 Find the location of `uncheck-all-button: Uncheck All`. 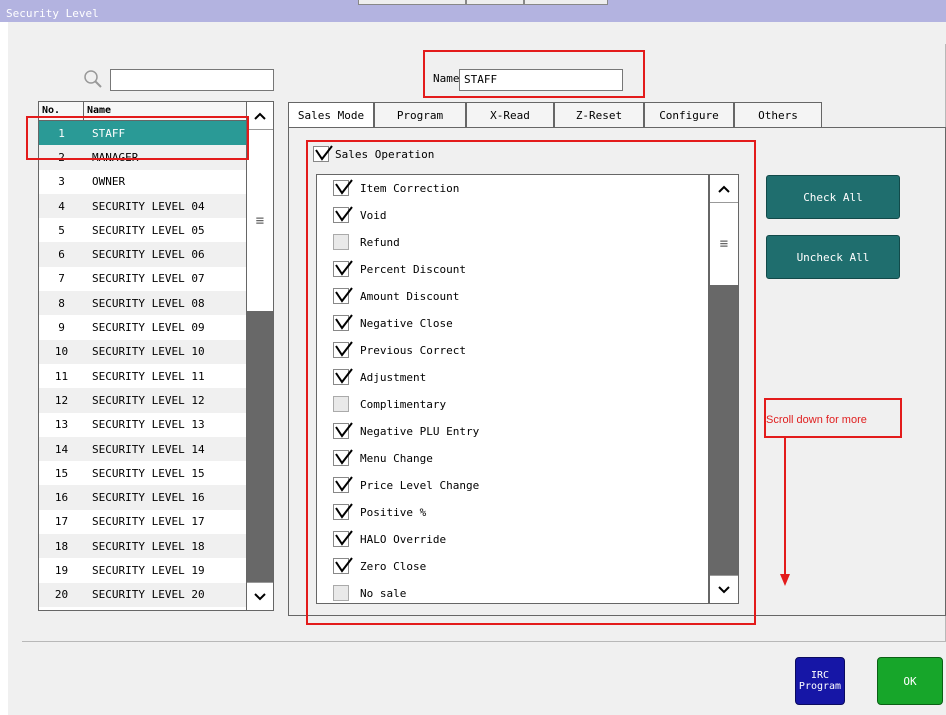

uncheck-all-button: Uncheck All is located at coordinates (833, 257).